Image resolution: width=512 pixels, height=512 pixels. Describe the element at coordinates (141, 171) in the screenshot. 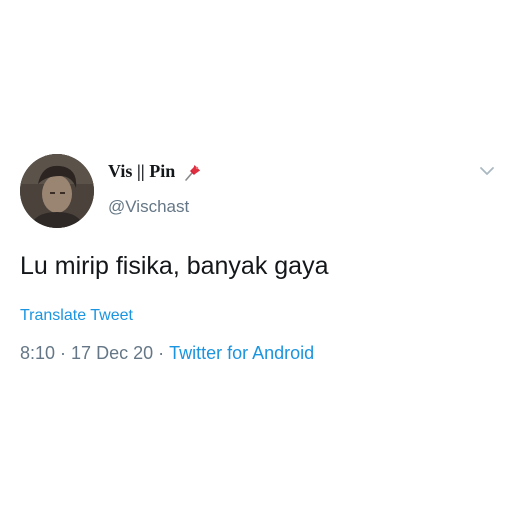

I see `display-name: Vis || Pin` at that location.